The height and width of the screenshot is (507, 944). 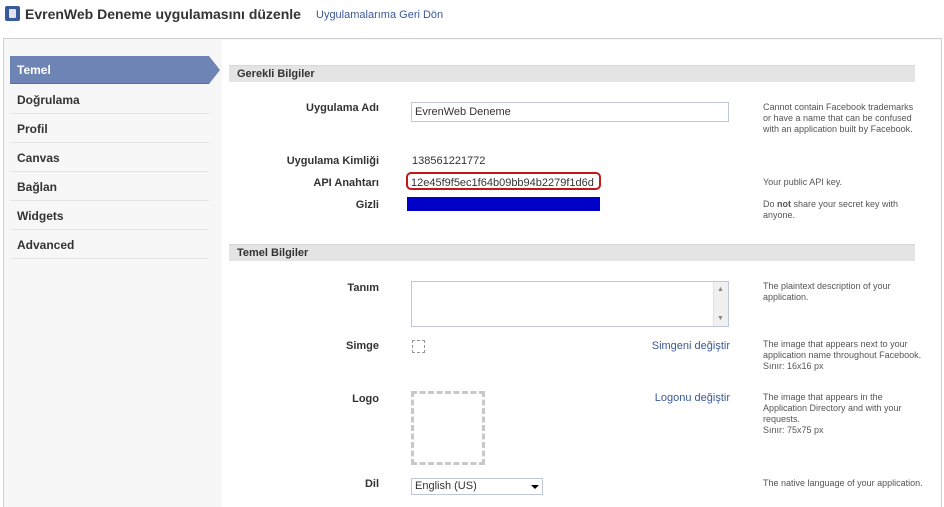 What do you see at coordinates (720, 290) in the screenshot?
I see `scroll-up-icon: ▲` at bounding box center [720, 290].